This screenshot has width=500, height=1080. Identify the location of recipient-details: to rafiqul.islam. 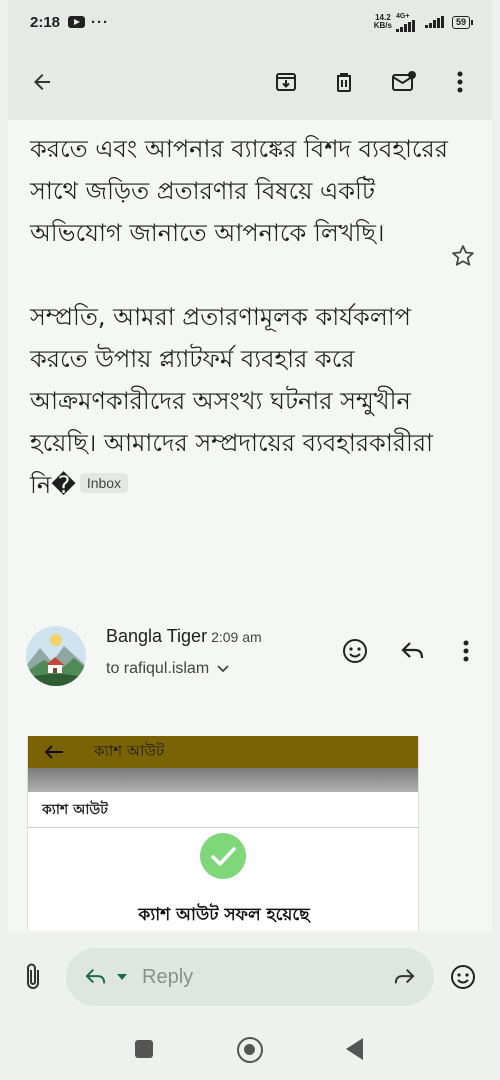
(167, 669).